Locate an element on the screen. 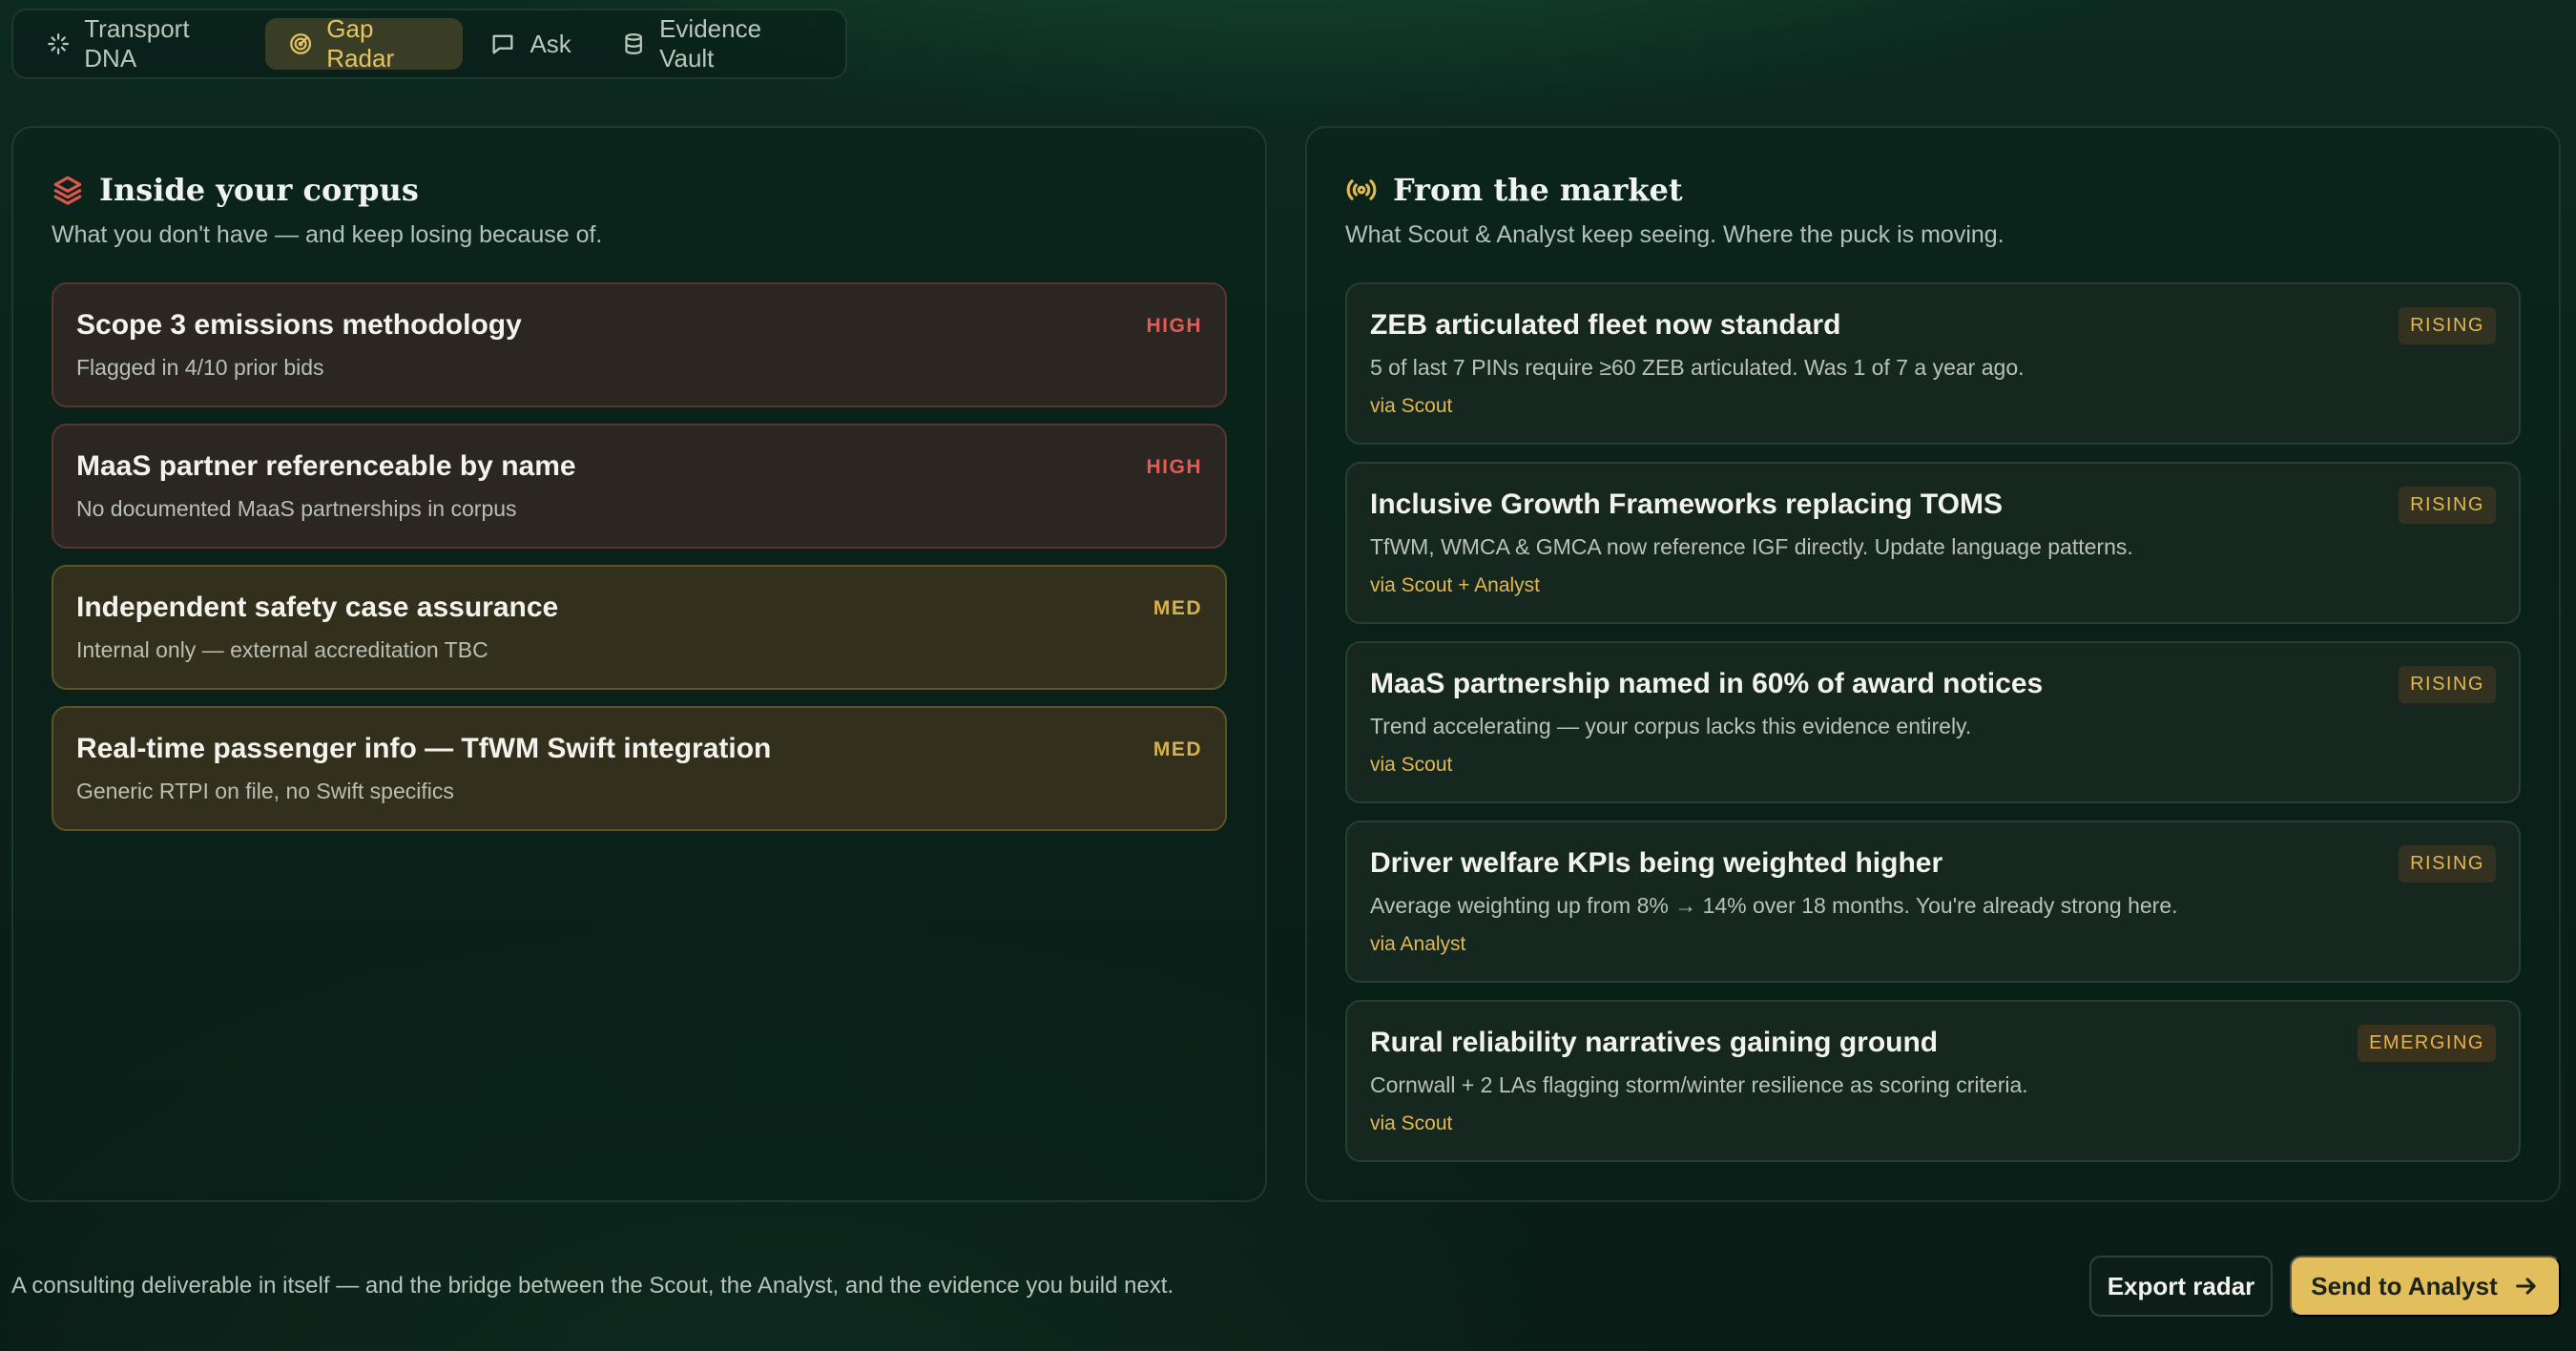 This screenshot has width=2576, height=1351. trend-source: via Analyst is located at coordinates (1418, 944).